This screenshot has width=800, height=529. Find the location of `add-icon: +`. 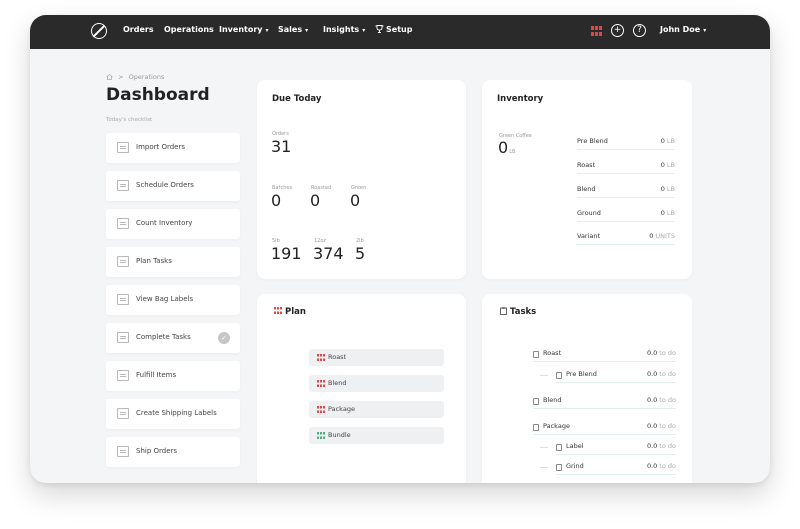

add-icon: + is located at coordinates (617, 30).